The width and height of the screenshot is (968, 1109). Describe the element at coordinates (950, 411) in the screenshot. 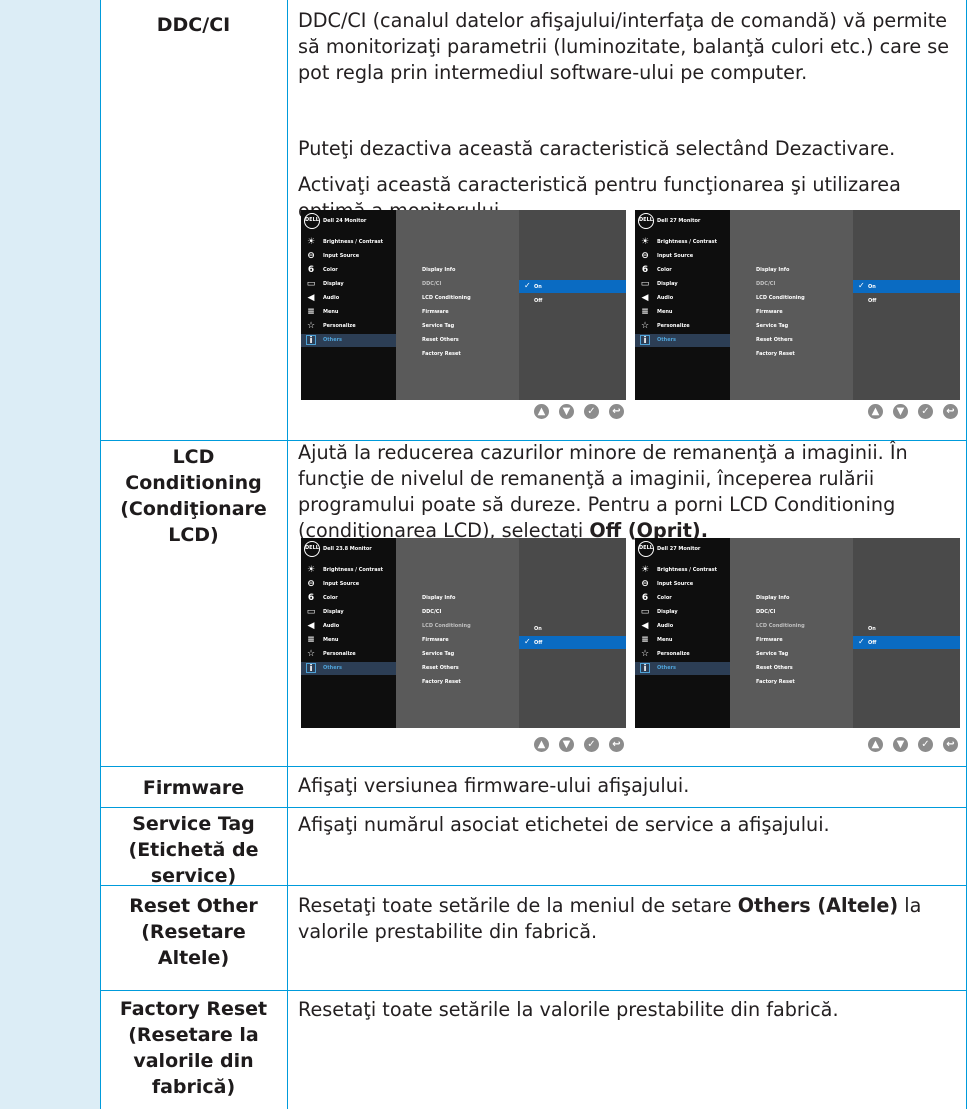

I see `back-icon: ↩` at that location.